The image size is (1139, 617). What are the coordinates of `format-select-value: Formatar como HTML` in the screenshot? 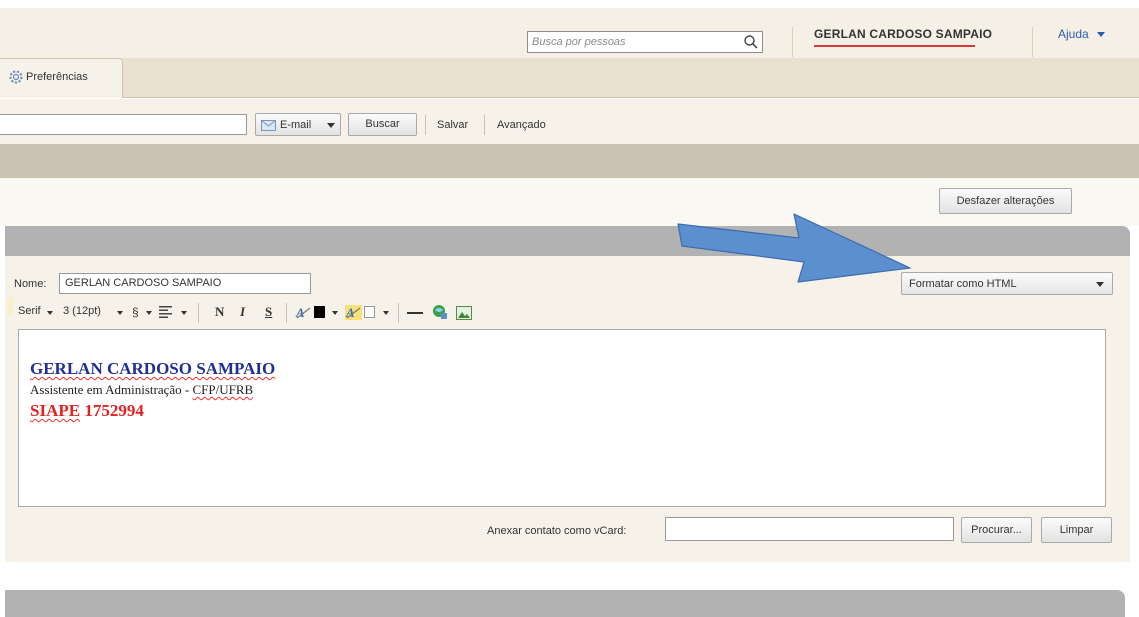 It's located at (963, 284).